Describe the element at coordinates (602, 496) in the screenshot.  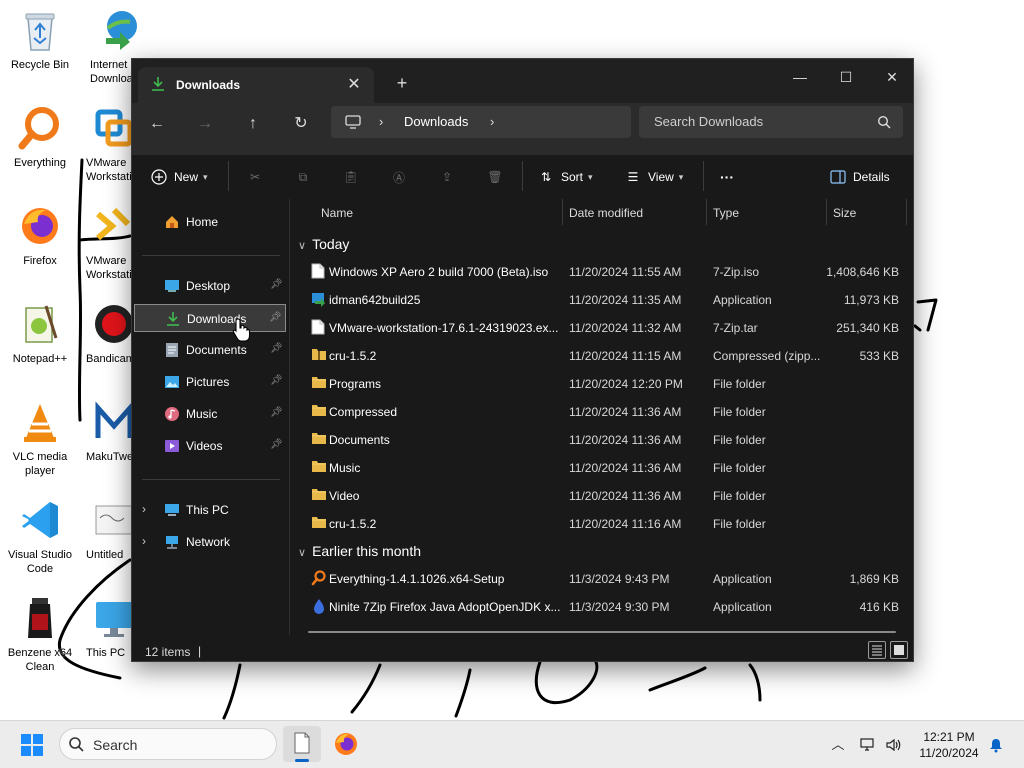
I see `file-row: Video 11/20/2024 11:36 AM File folder` at that location.